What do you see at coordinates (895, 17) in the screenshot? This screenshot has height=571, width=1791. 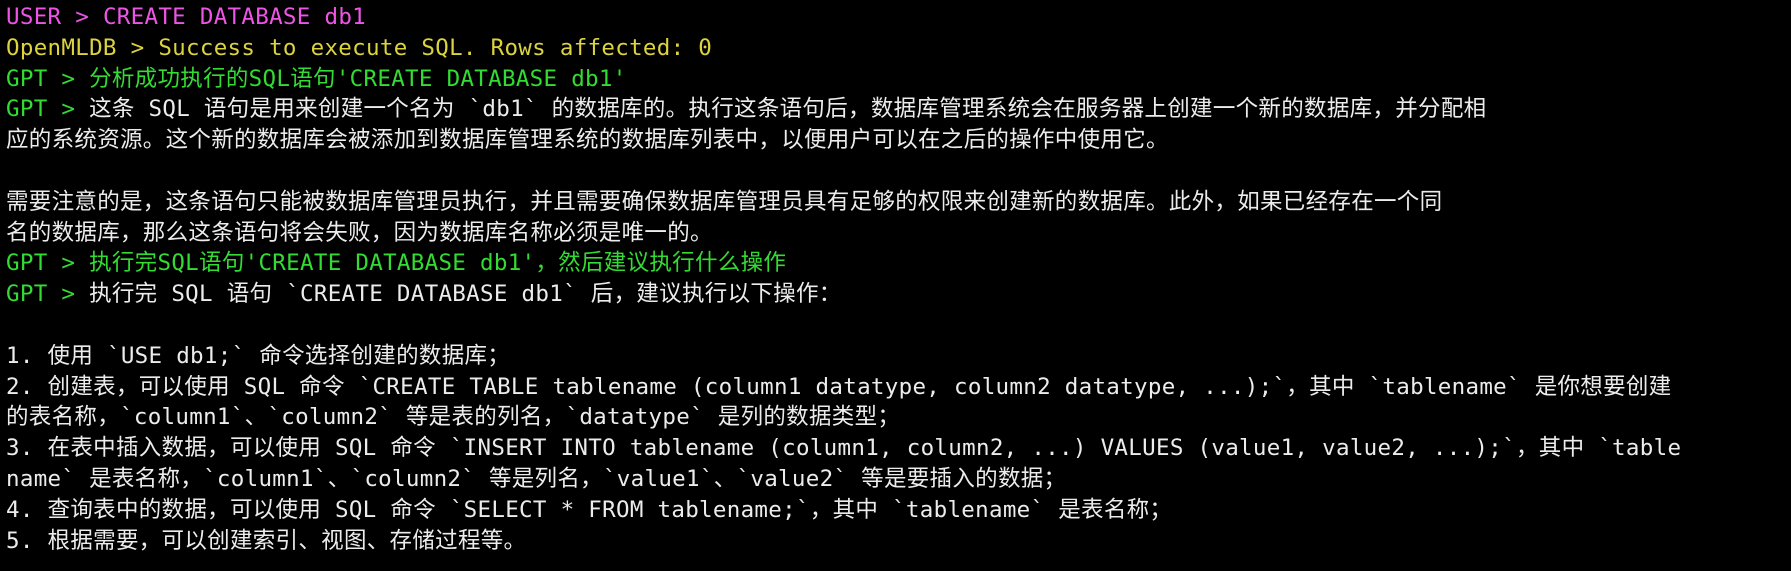 I see `user-command-line: USER > CREATE DATABASE db1` at bounding box center [895, 17].